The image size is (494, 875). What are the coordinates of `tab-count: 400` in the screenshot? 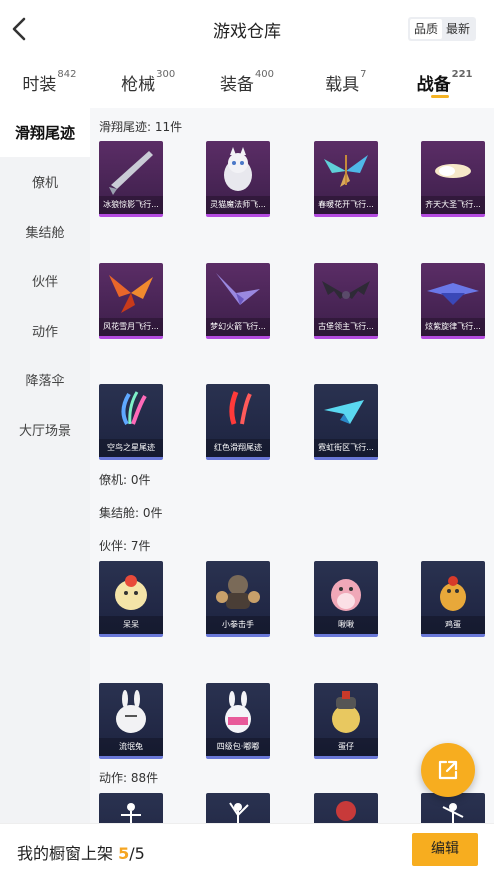 It's located at (264, 74).